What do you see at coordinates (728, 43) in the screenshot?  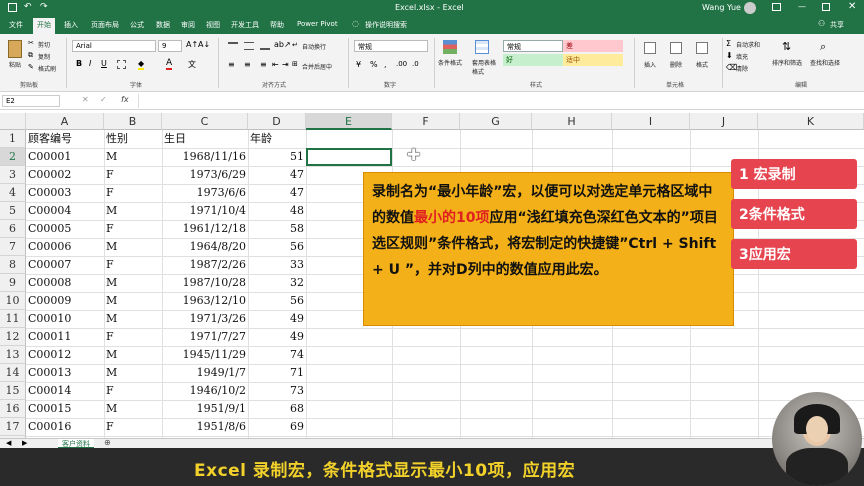 I see `autosum-icon: Σ` at bounding box center [728, 43].